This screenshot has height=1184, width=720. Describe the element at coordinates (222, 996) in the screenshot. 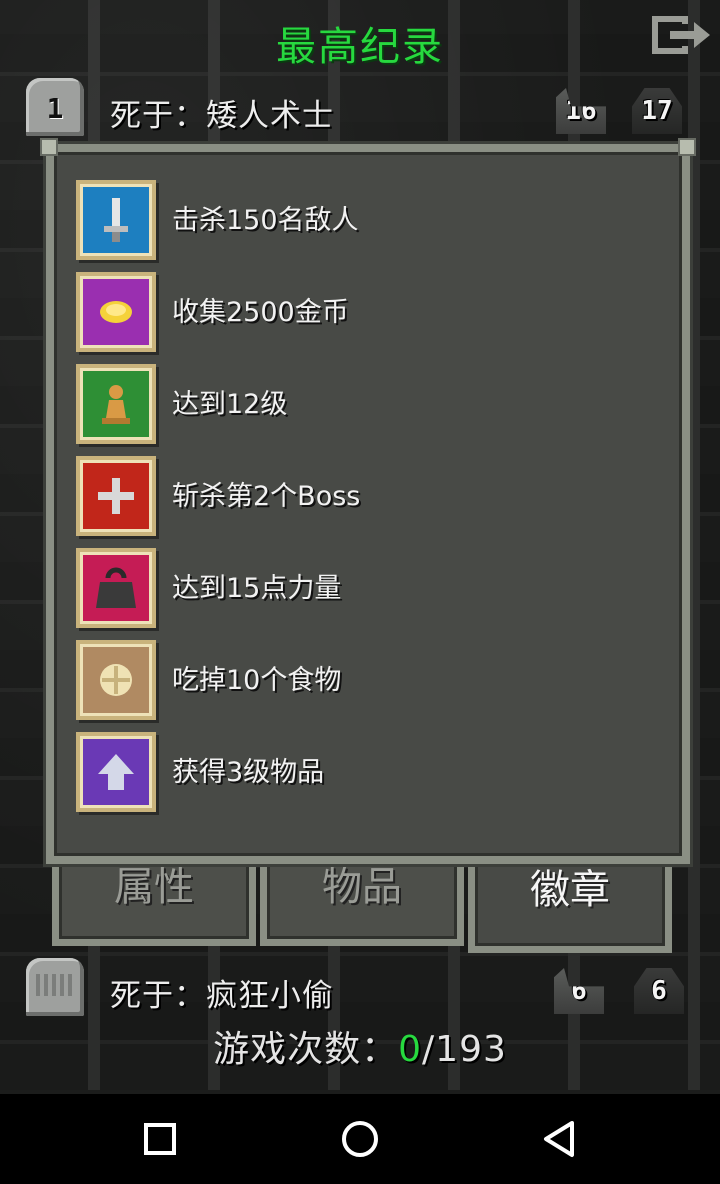

I see `record-death-text: 死于：疯狂小偷` at that location.